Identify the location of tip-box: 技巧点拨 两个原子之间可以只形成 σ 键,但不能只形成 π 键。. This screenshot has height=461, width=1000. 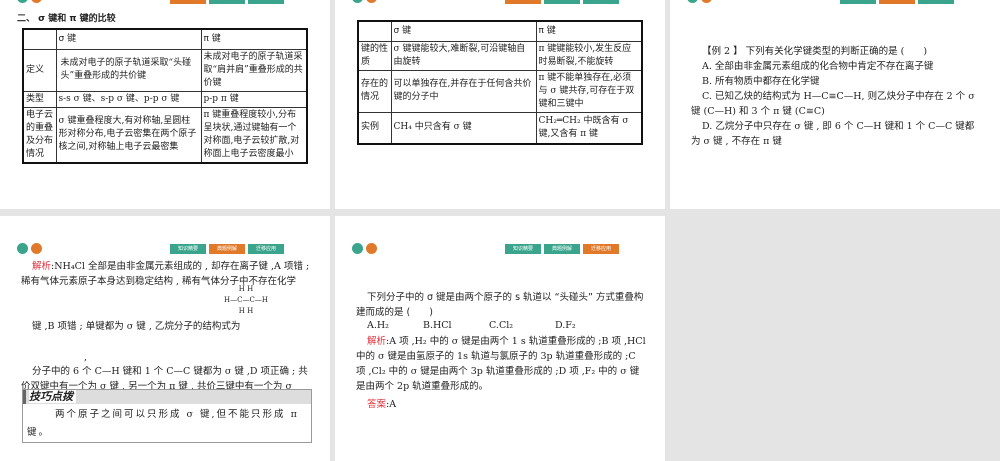
(167, 416).